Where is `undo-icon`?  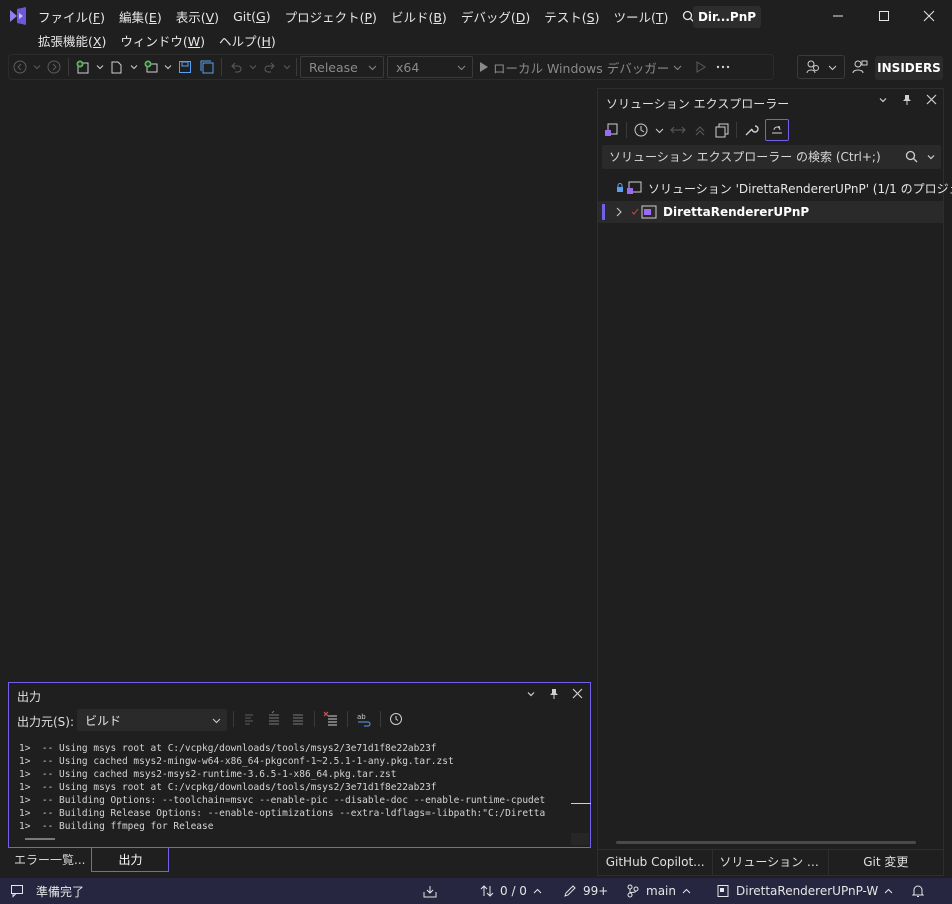
undo-icon is located at coordinates (236, 67).